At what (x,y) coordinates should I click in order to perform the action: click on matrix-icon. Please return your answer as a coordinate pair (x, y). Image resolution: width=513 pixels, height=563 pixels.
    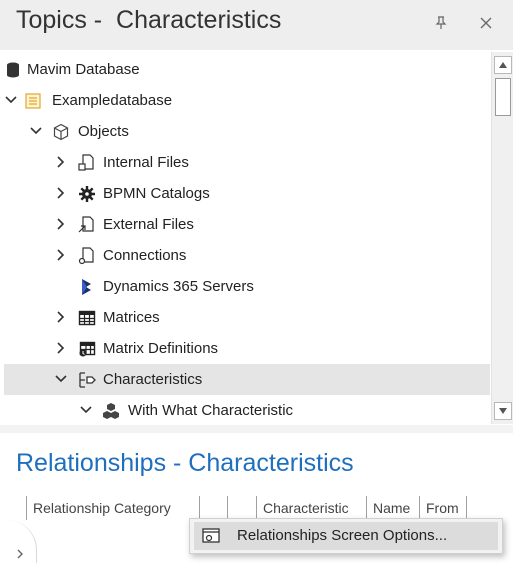
    Looking at the image, I should click on (87, 318).